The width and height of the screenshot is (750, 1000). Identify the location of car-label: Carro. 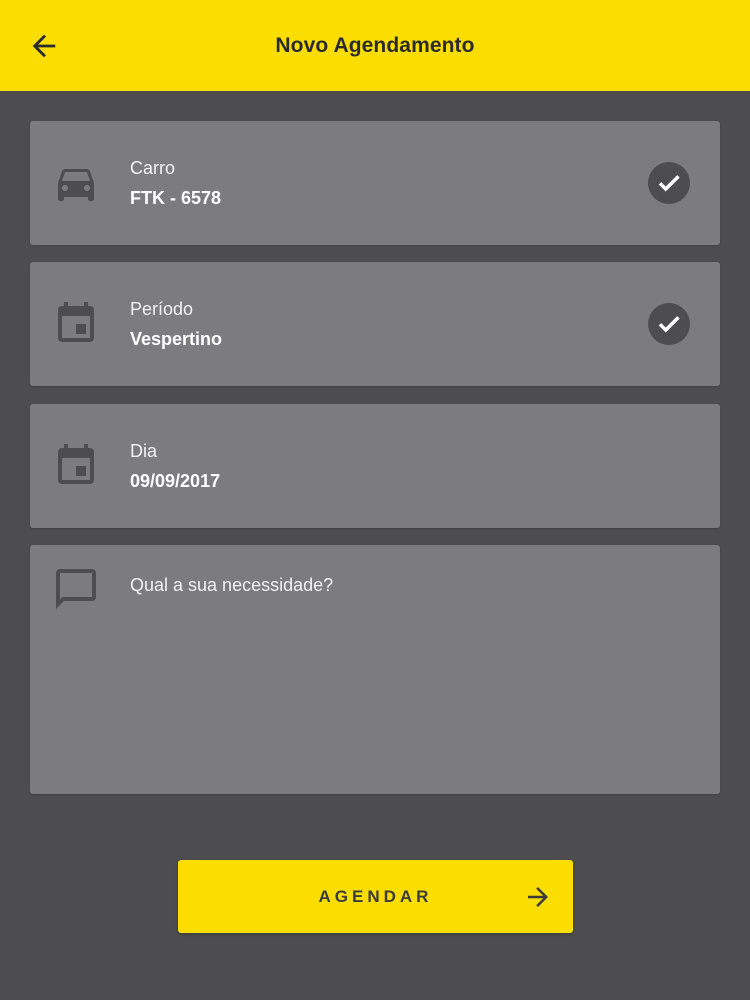
(153, 168).